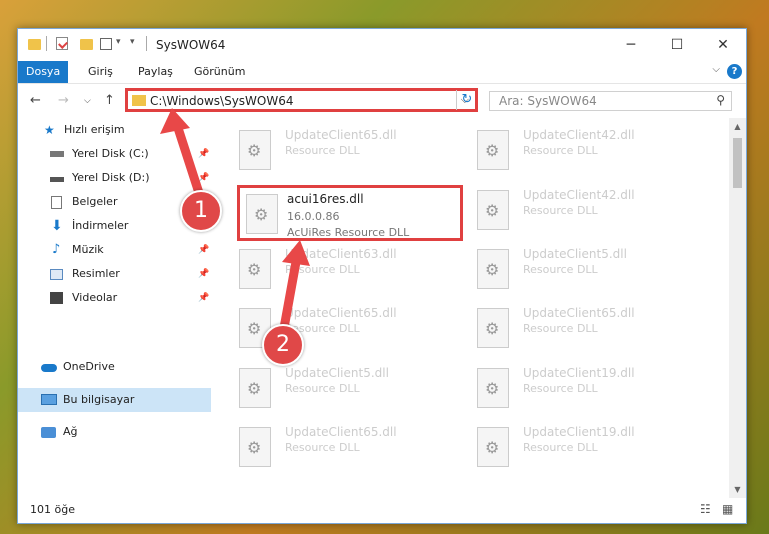 The height and width of the screenshot is (534, 769). What do you see at coordinates (201, 211) in the screenshot?
I see `step-badge-1: 1` at bounding box center [201, 211].